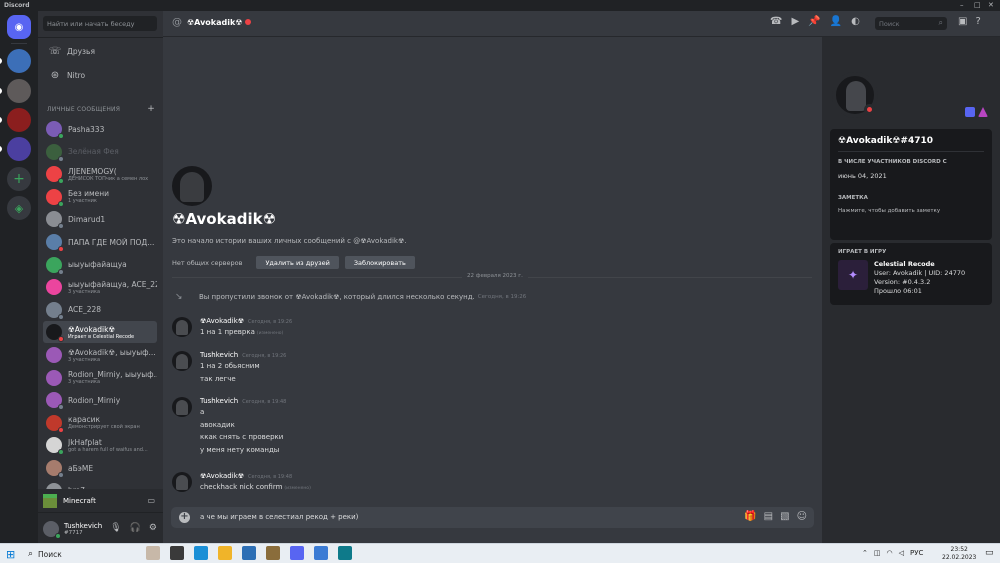  I want to click on wifi-icon: ◠, so click(890, 553).